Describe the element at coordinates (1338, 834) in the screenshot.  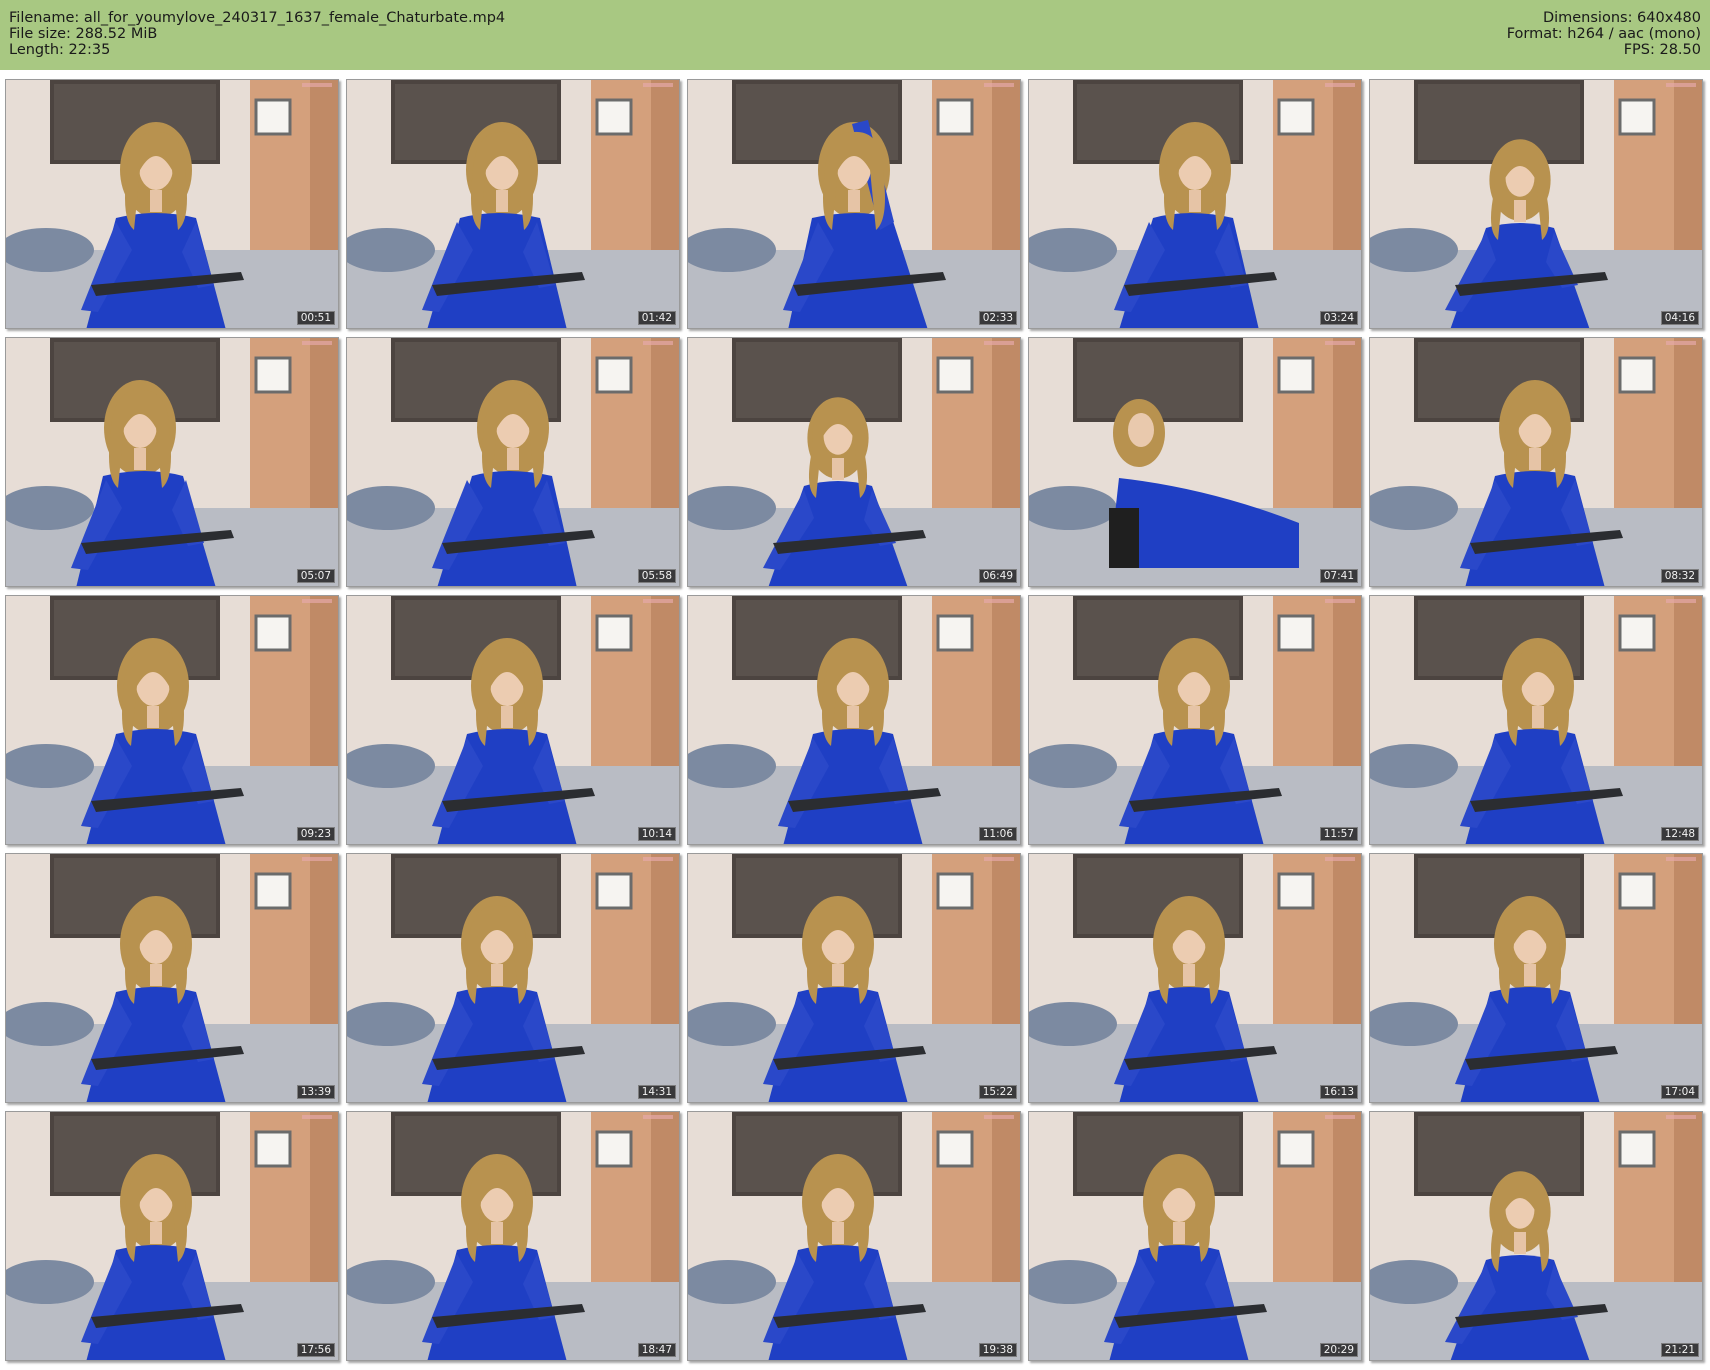
I see `timestamp-label: 11:57` at that location.